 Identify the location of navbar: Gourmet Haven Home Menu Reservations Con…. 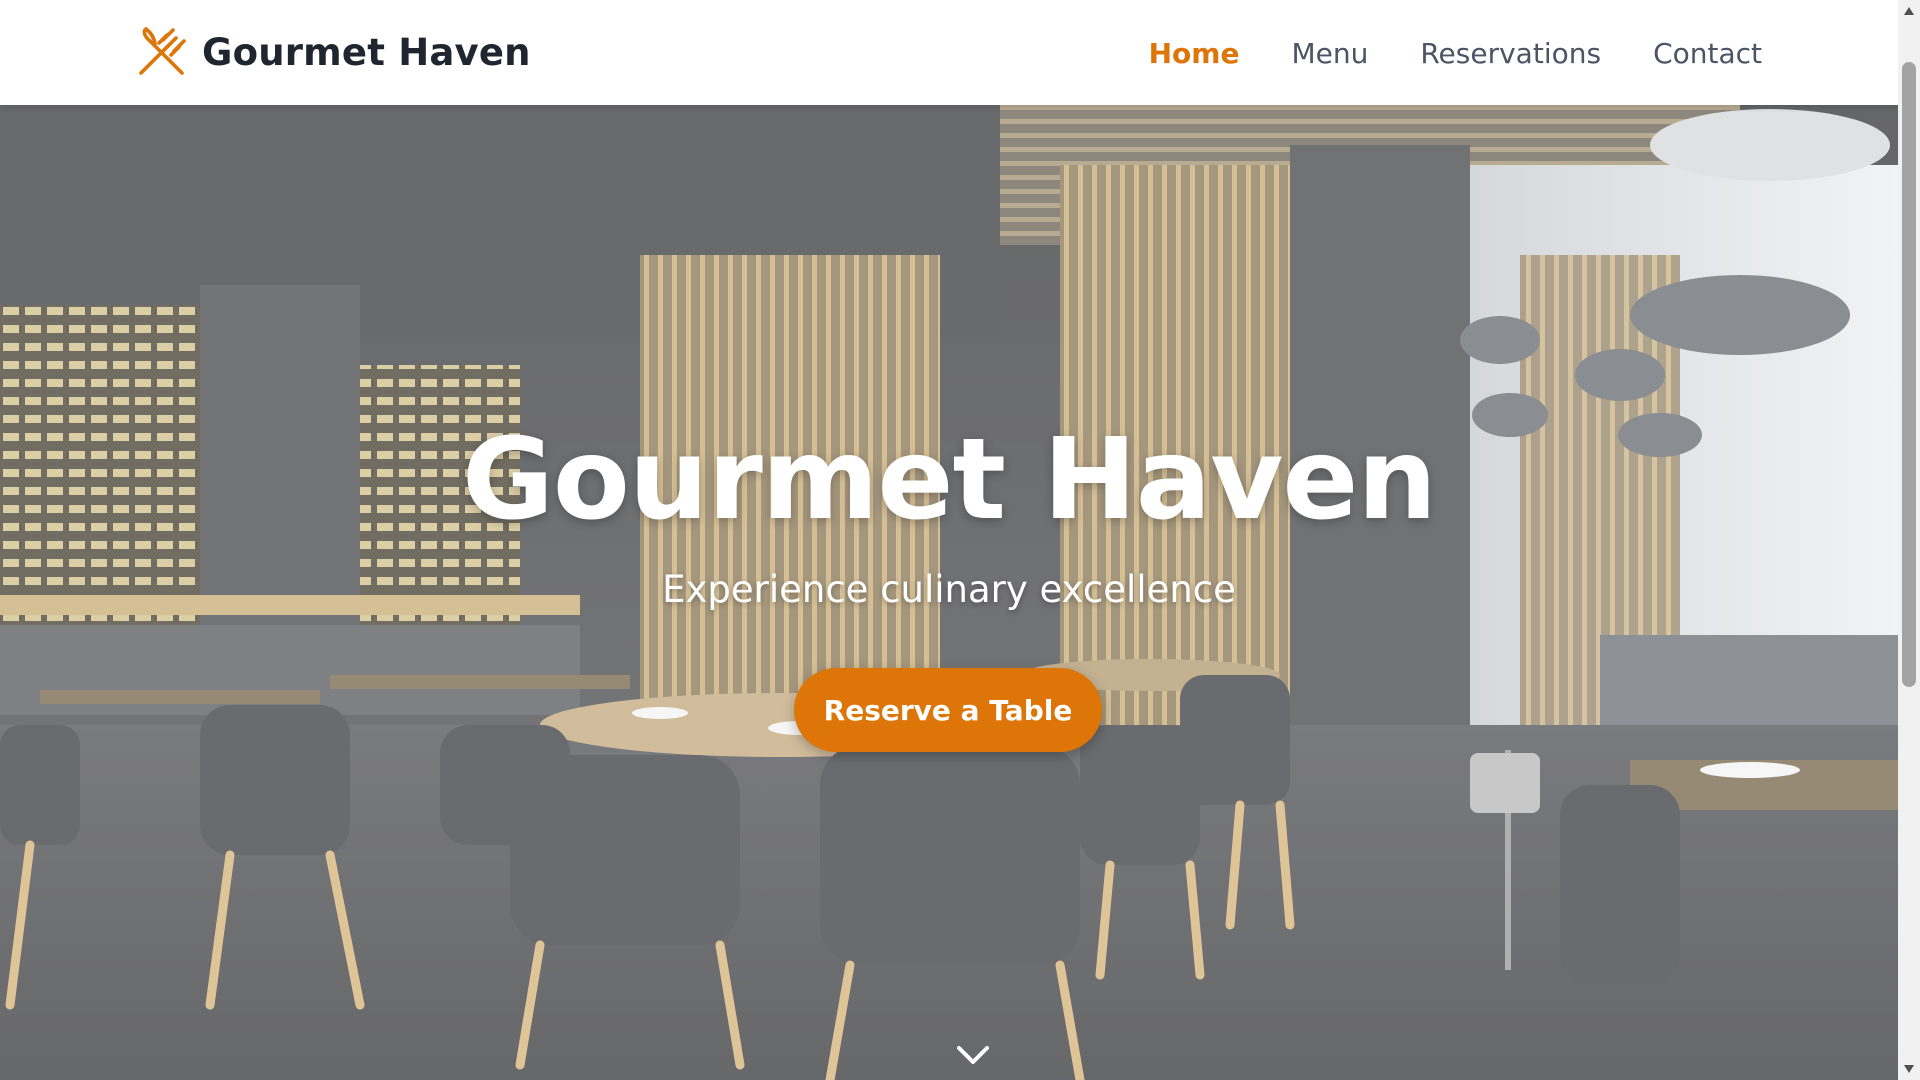
(949, 52).